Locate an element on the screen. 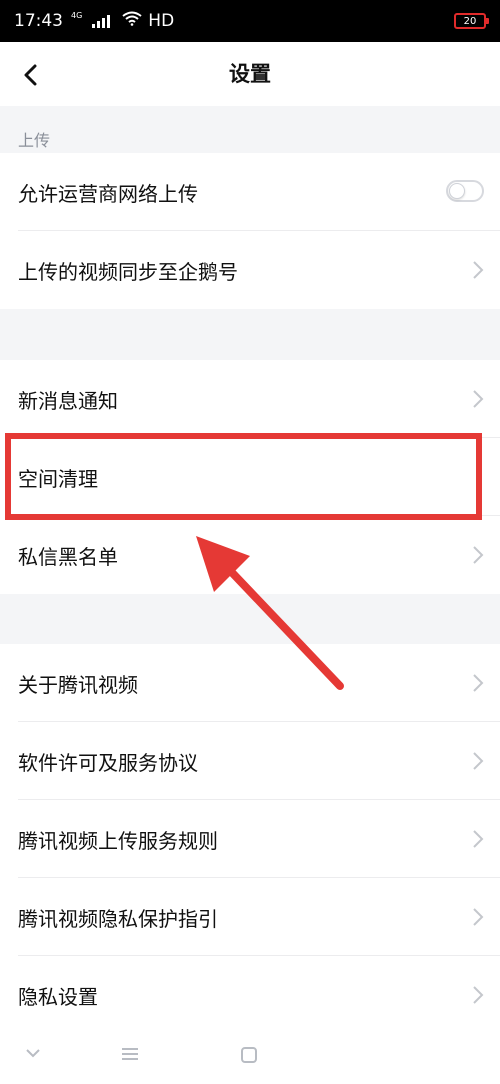 The height and width of the screenshot is (1084, 500). setting-about: 关于腾讯视频 is located at coordinates (250, 683).